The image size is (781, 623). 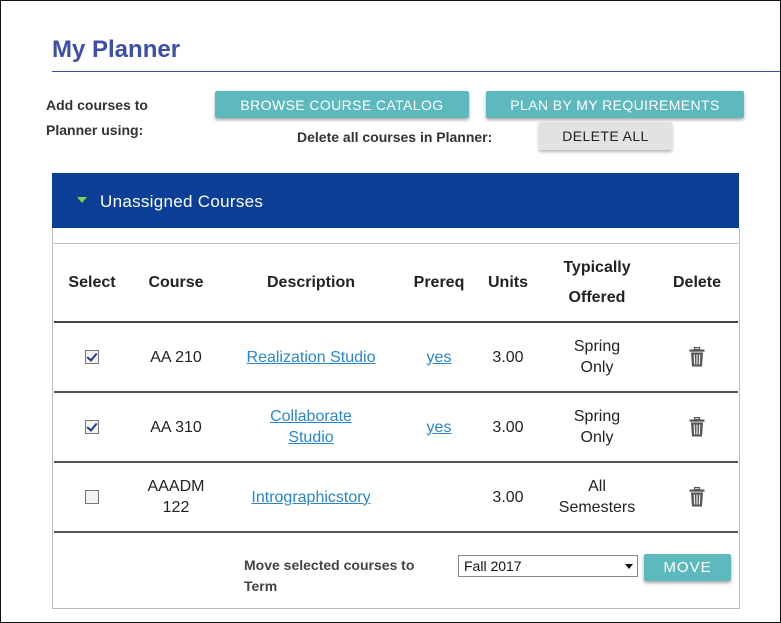 I want to click on course-code: AA 310, so click(x=176, y=427).